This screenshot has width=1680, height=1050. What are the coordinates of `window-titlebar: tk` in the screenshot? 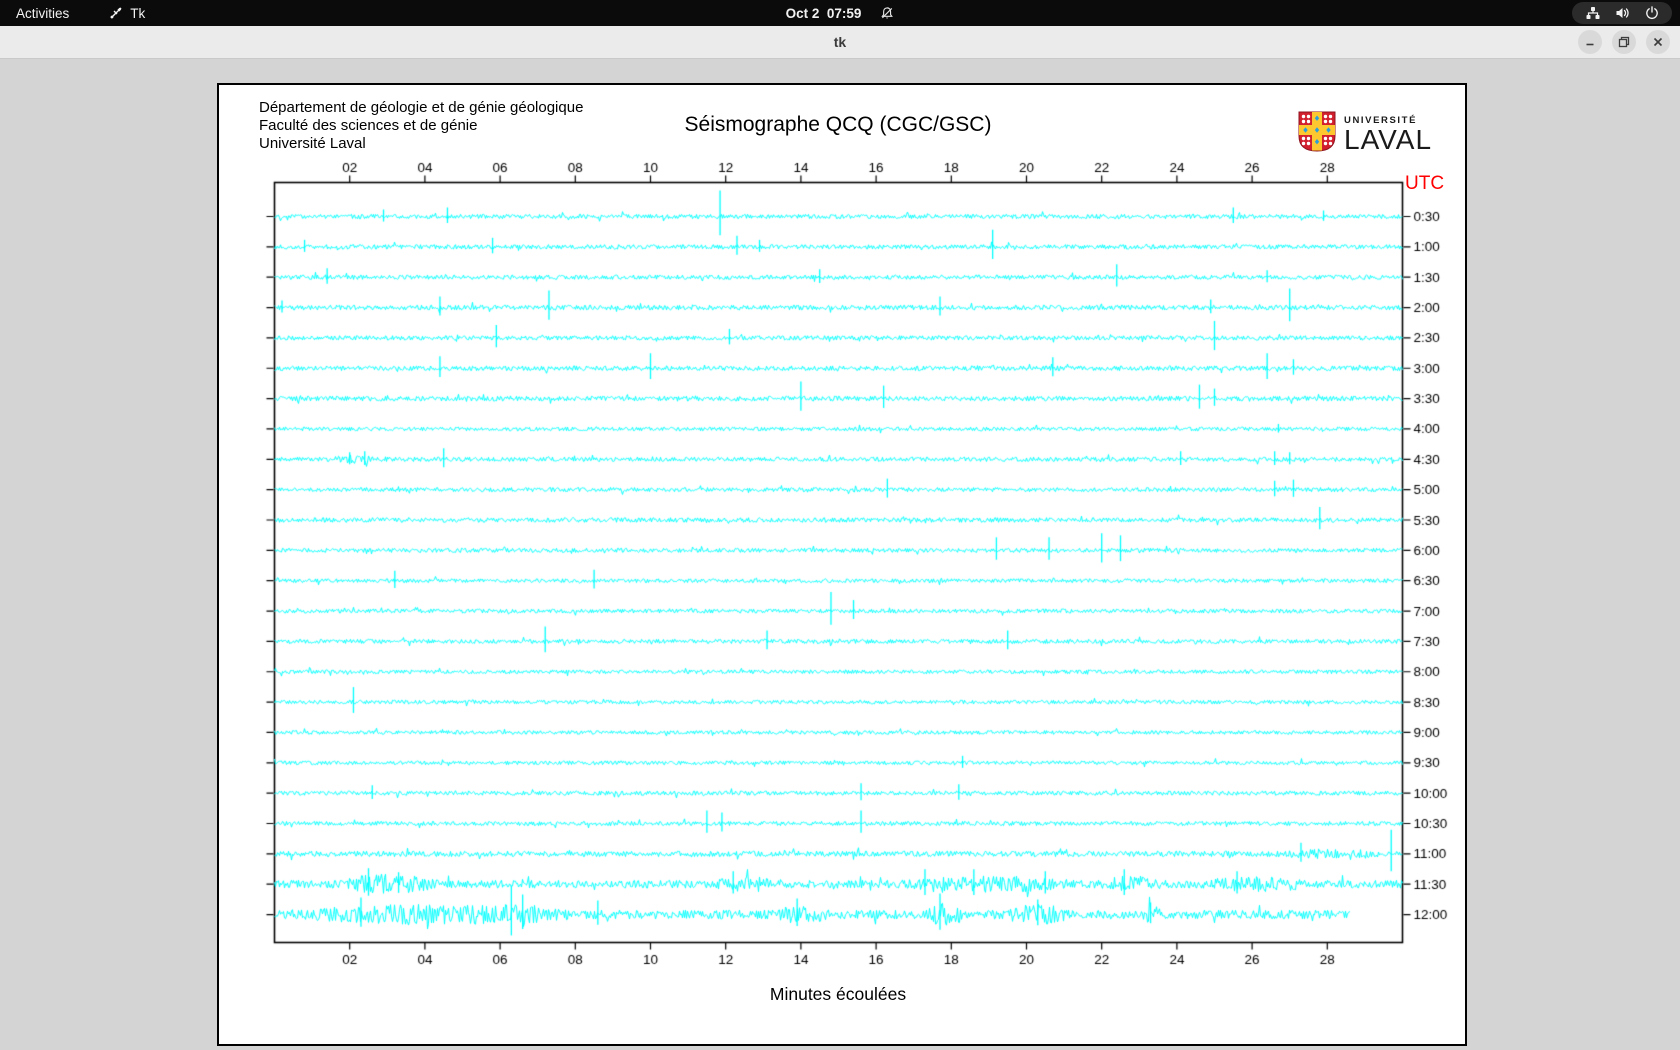 It's located at (840, 42).